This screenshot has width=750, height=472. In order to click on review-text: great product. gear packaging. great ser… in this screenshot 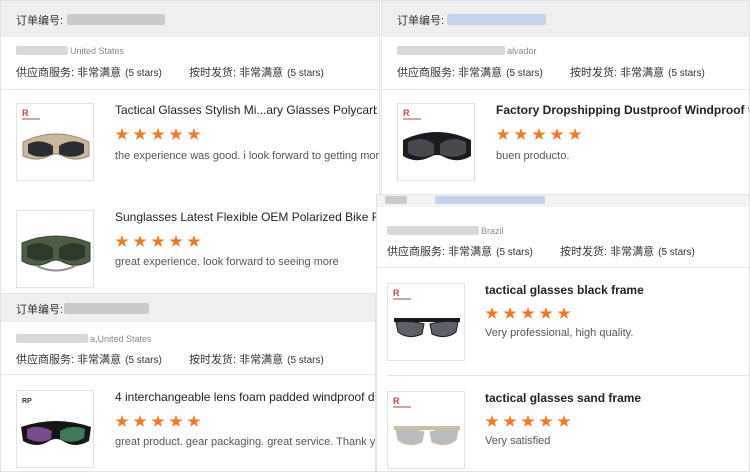, I will do `click(245, 442)`.